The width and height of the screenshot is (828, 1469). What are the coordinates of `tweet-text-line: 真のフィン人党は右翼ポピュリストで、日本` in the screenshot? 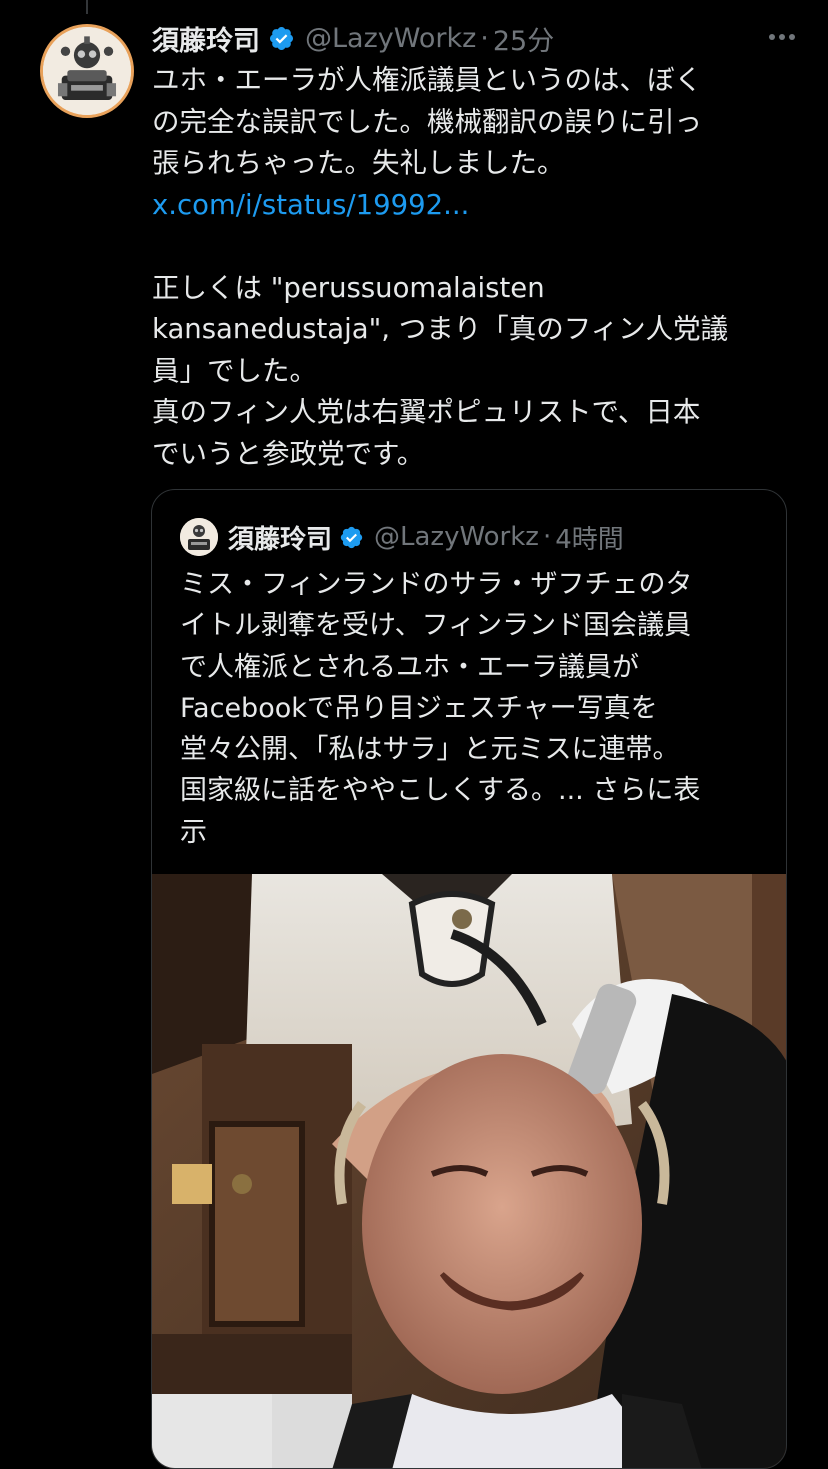 It's located at (426, 412).